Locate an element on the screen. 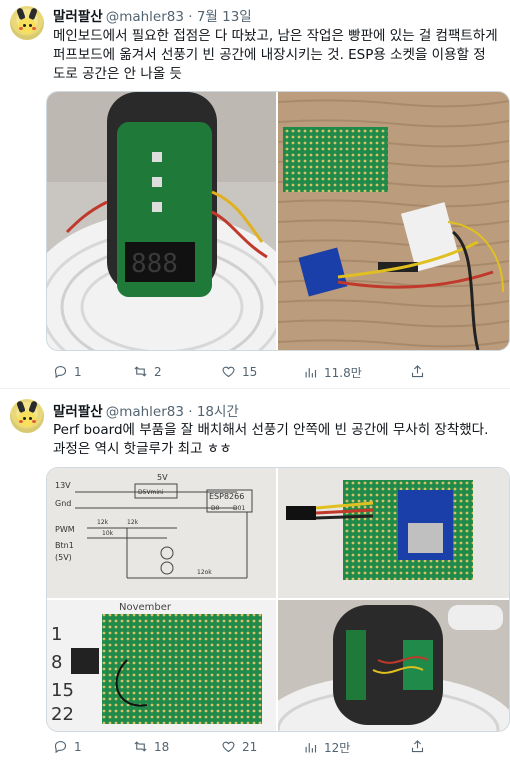 Image resolution: width=510 pixels, height=776 pixels. like-count: 21 is located at coordinates (250, 746).